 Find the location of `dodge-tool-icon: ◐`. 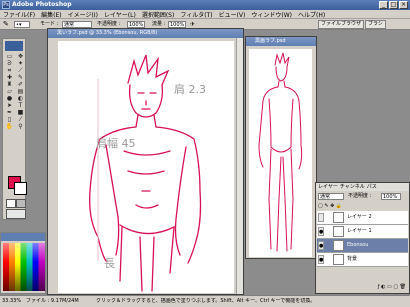

dodge-tool-icon: ◐ is located at coordinates (20, 98).